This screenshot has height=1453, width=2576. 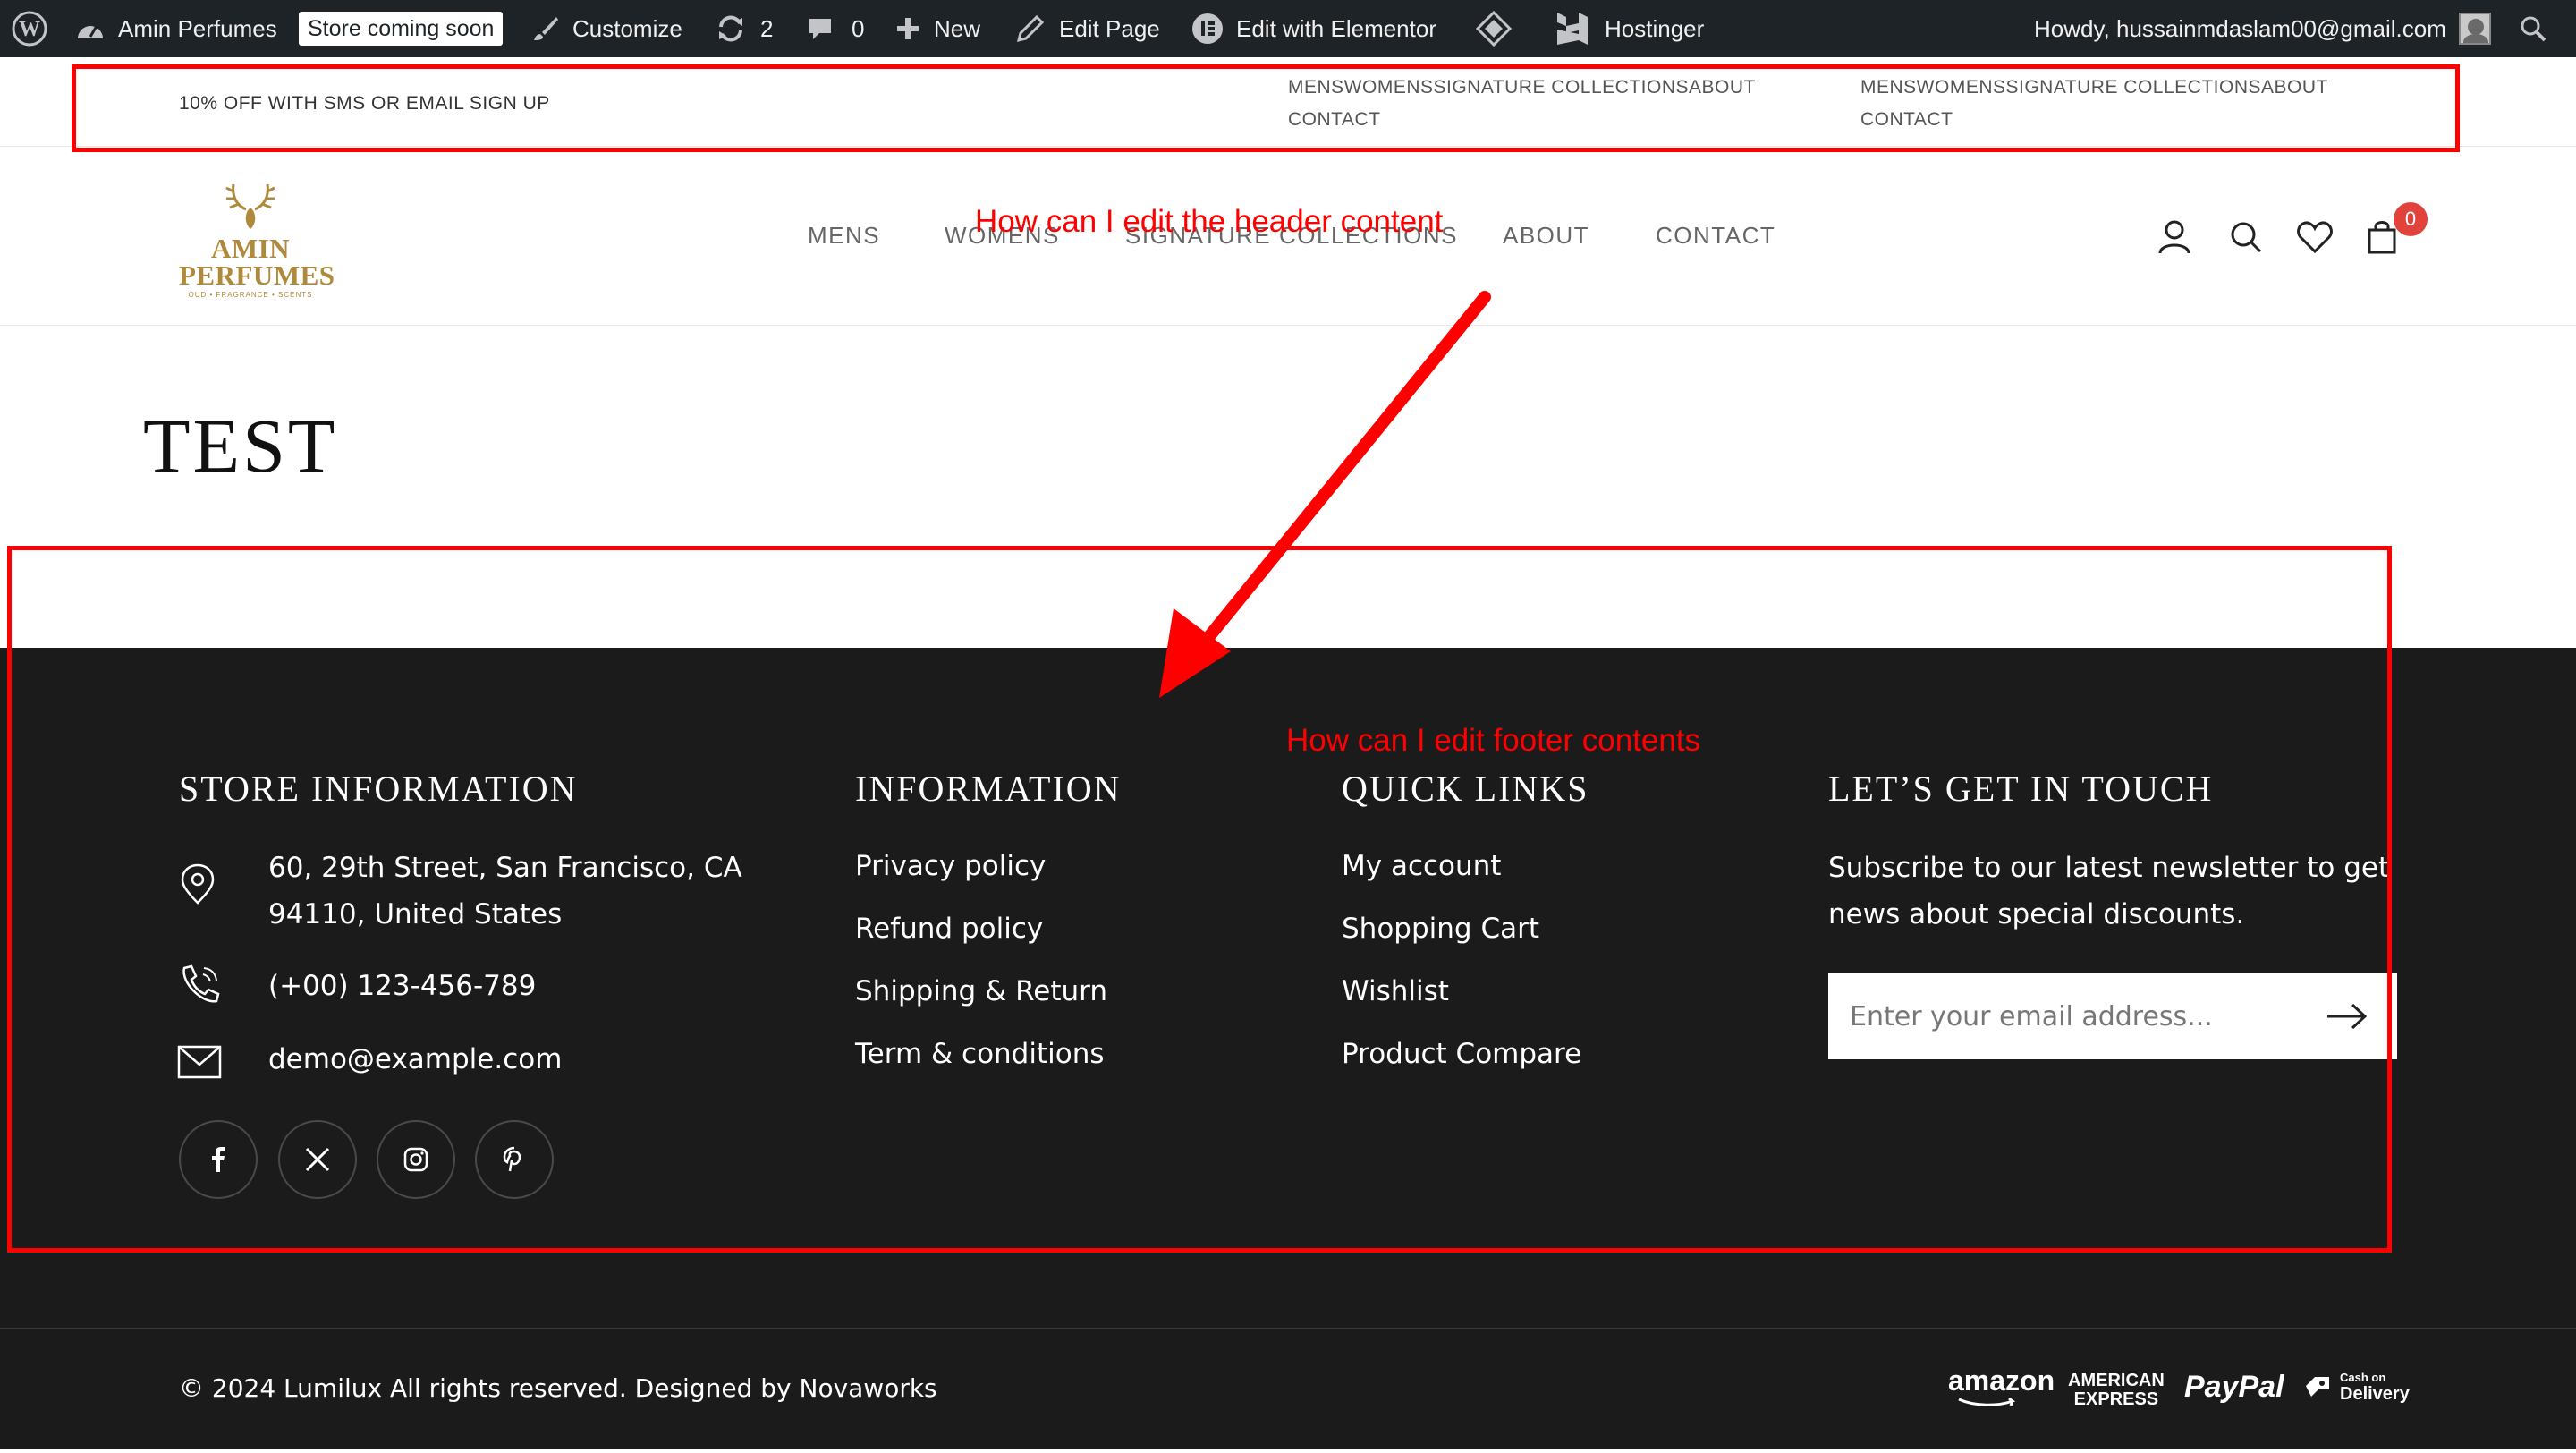 What do you see at coordinates (1494, 28) in the screenshot?
I see `diamond-plugin-icon` at bounding box center [1494, 28].